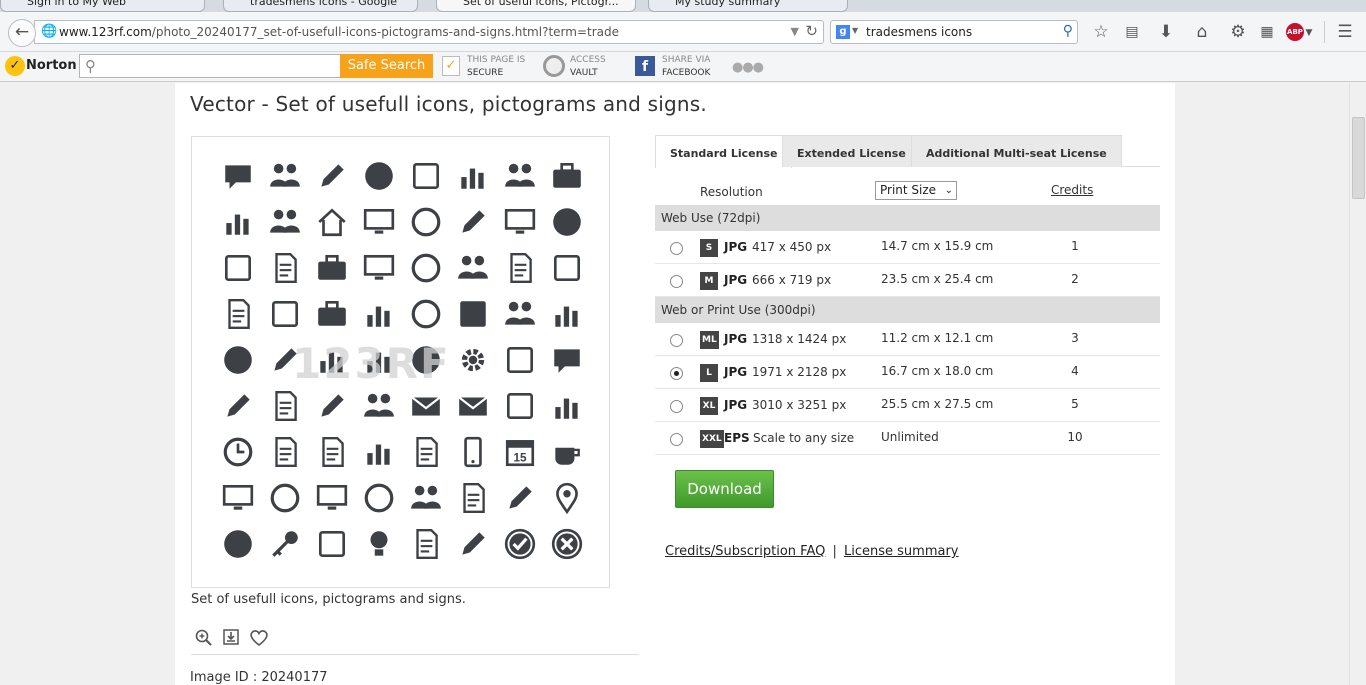 This screenshot has width=1366, height=685. I want to click on safe-search-button: Safe Search, so click(386, 66).